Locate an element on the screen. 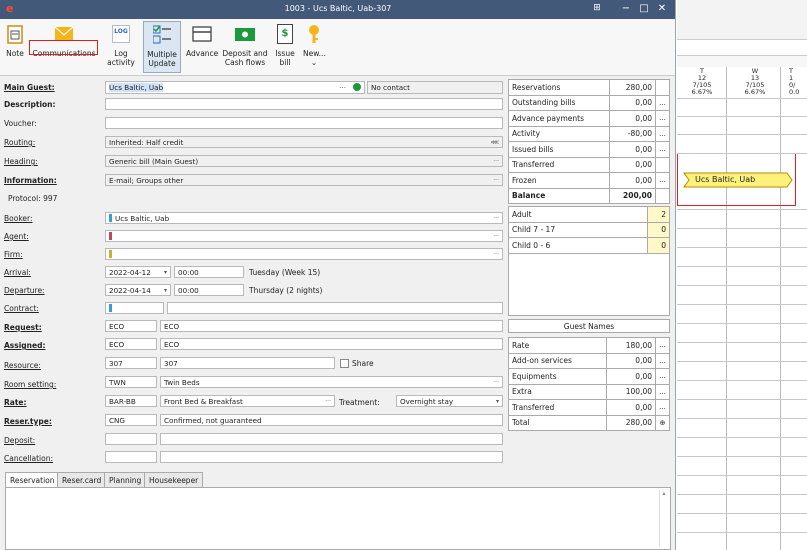 The width and height of the screenshot is (807, 550). tab-content: ▴ is located at coordinates (338, 518).